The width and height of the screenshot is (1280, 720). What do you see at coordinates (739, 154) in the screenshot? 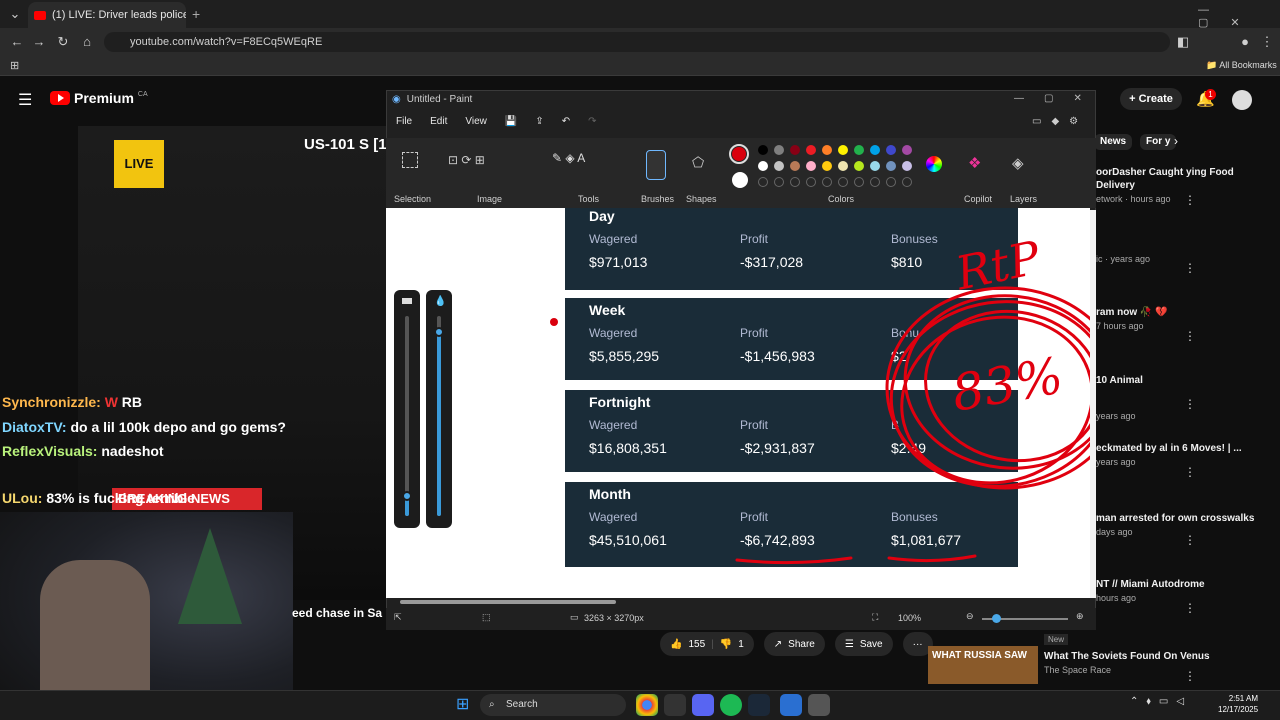
I see `primary-color-swatch` at bounding box center [739, 154].